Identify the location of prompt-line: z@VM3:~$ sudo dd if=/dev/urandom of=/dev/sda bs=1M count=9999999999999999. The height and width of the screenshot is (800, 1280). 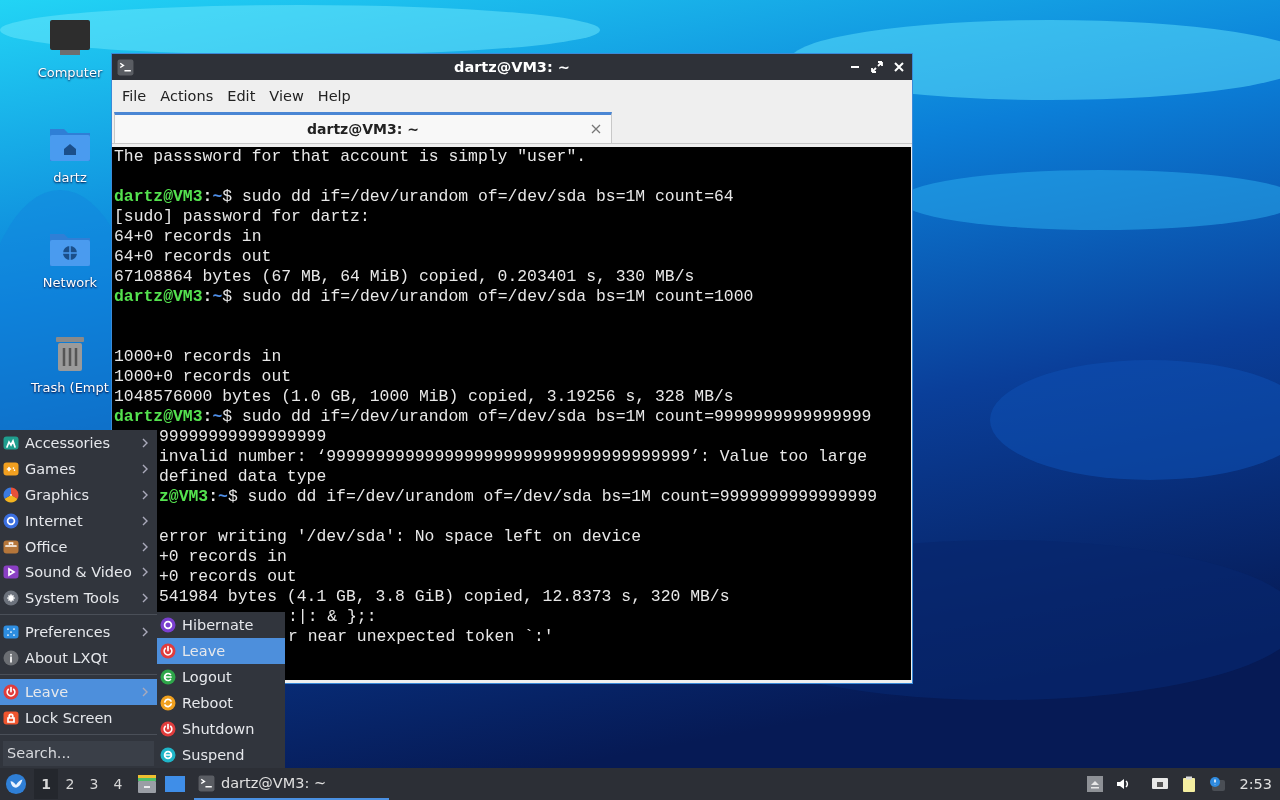
(518, 497).